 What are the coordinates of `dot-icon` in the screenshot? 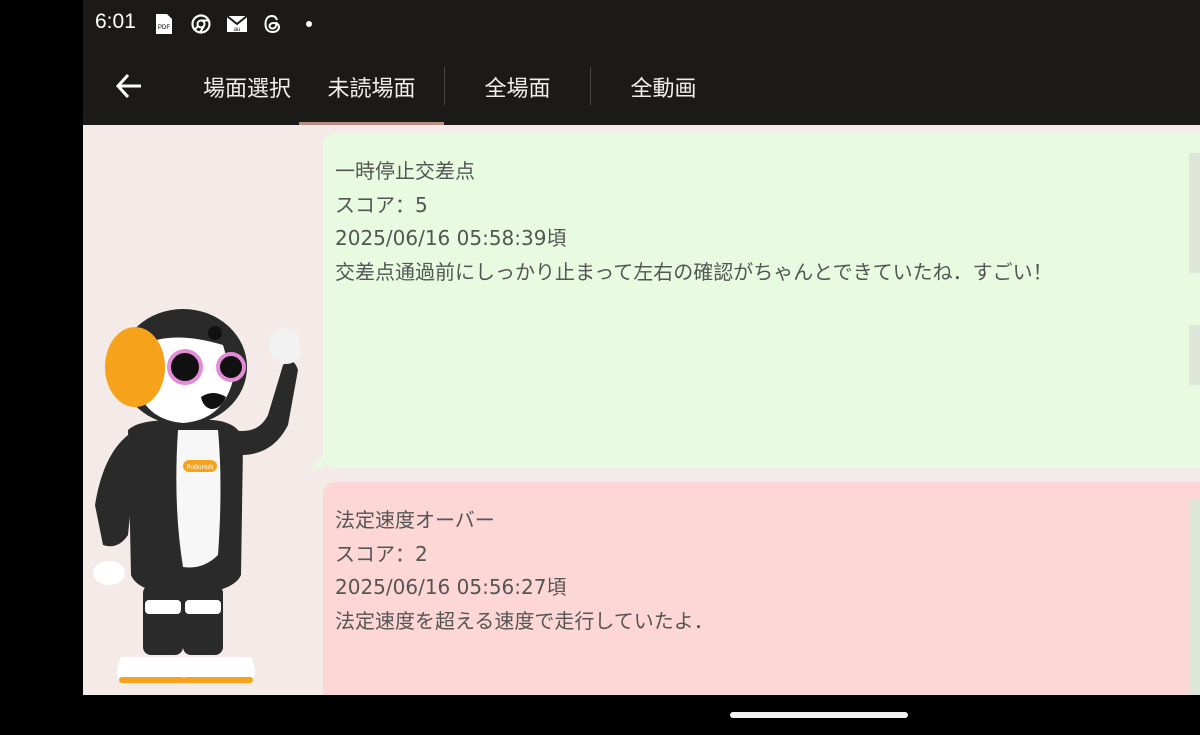 It's located at (309, 24).